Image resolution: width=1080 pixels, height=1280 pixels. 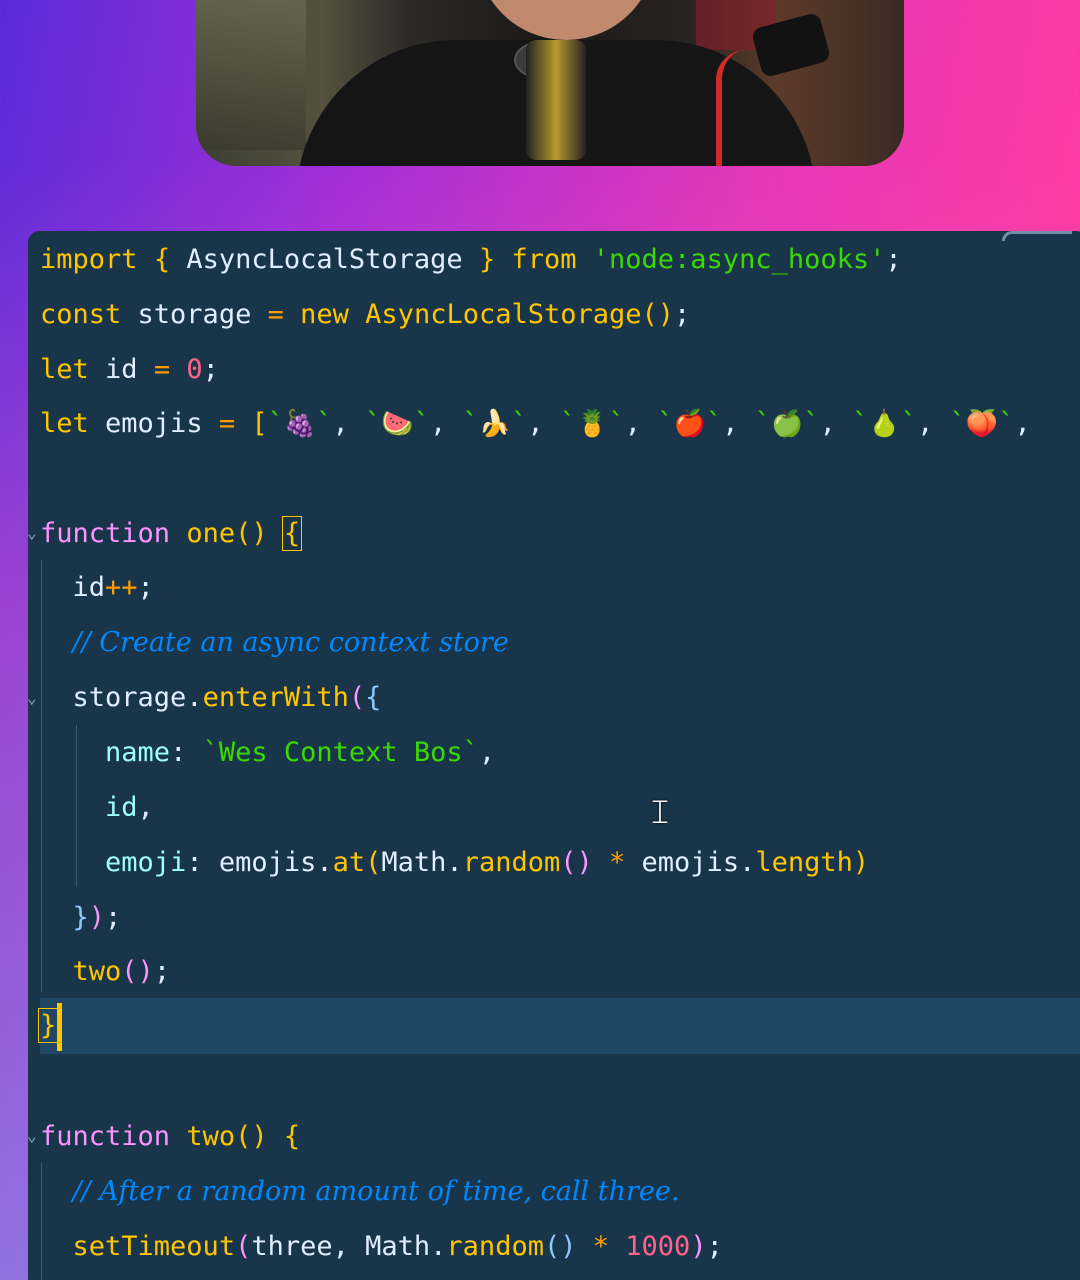 I want to click on code-line-17: function two() {, so click(x=170, y=1137).